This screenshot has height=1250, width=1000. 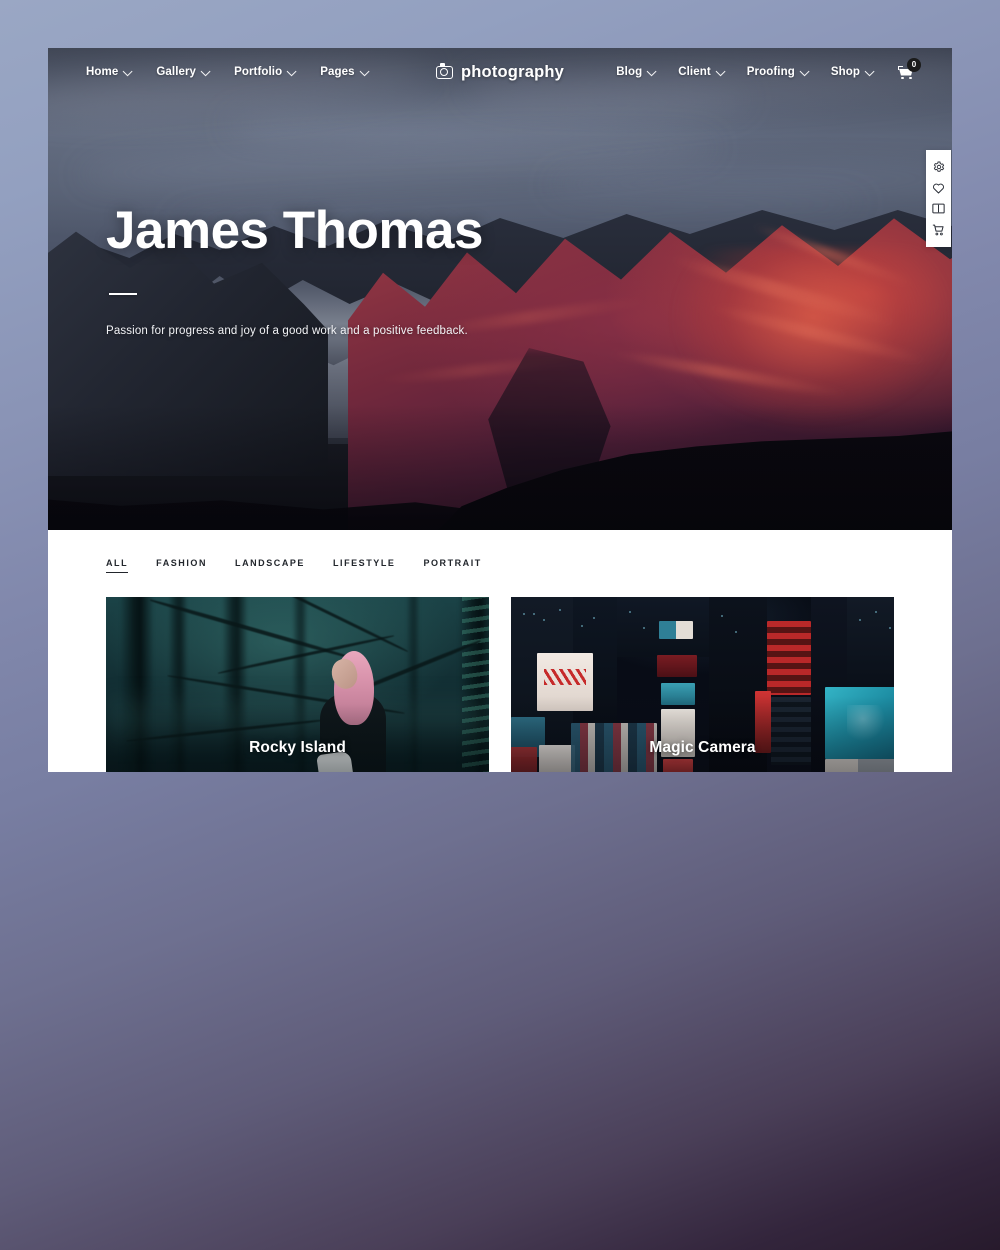 I want to click on nav-item-label: Shop, so click(x=845, y=72).